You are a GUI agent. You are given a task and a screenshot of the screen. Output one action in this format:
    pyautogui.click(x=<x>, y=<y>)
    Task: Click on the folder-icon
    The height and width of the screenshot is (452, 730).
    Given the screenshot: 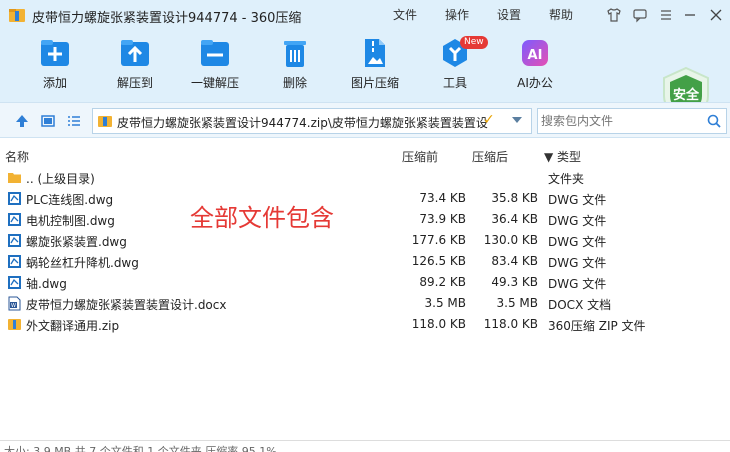 What is the action you would take?
    pyautogui.click(x=14, y=178)
    